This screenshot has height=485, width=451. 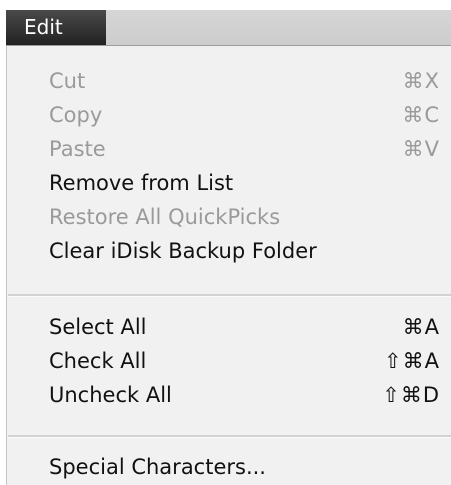 I want to click on menu-item-label: Paste, so click(x=77, y=149).